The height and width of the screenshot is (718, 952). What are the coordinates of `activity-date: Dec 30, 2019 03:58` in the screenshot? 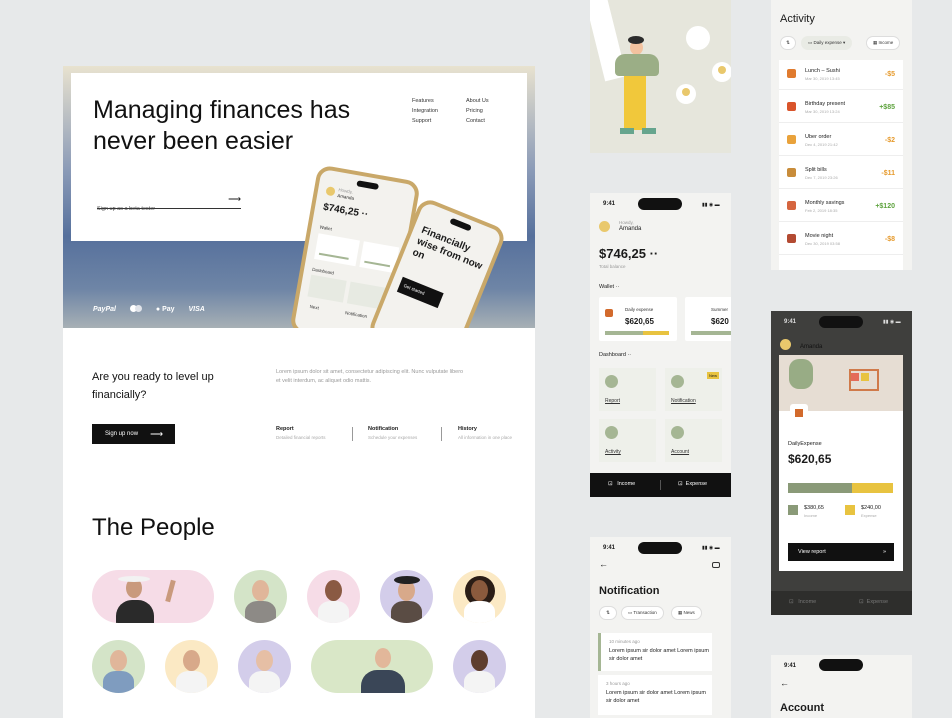 It's located at (822, 243).